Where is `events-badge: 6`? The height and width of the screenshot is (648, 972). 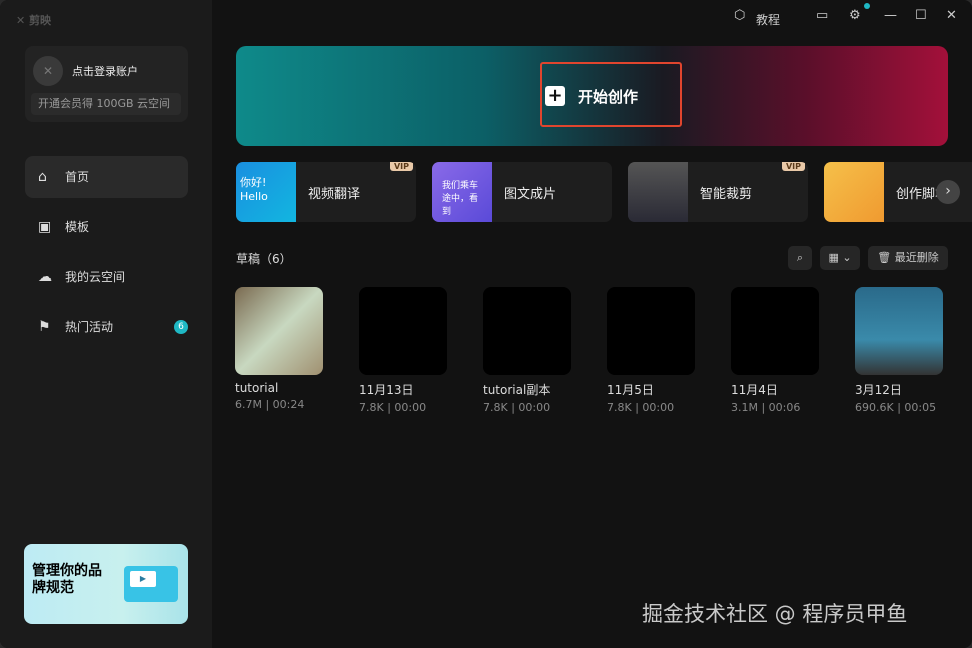 events-badge: 6 is located at coordinates (181, 327).